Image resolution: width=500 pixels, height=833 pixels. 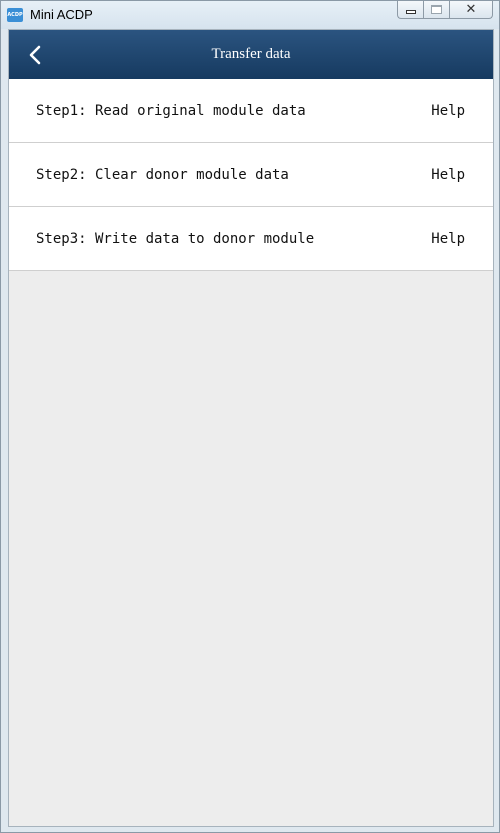 I want to click on back-button, so click(x=35, y=55).